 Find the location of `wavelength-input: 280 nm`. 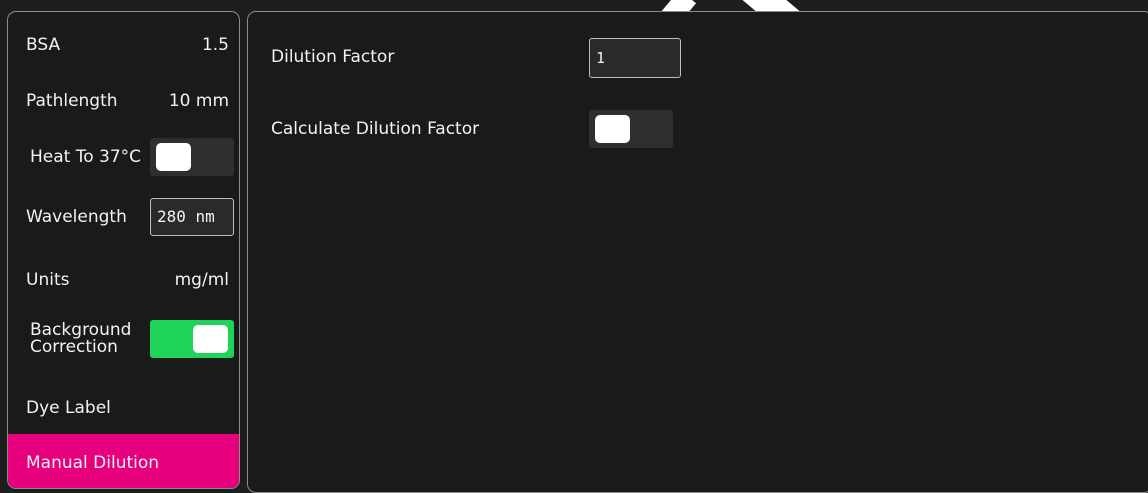

wavelength-input: 280 nm is located at coordinates (192, 217).